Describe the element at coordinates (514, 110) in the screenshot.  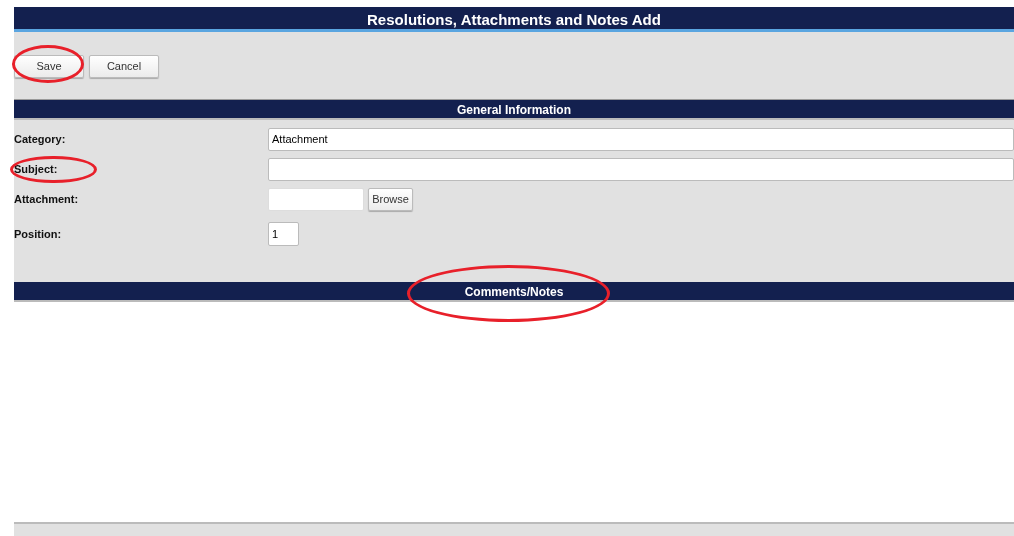
I see `section-title: General Information` at that location.